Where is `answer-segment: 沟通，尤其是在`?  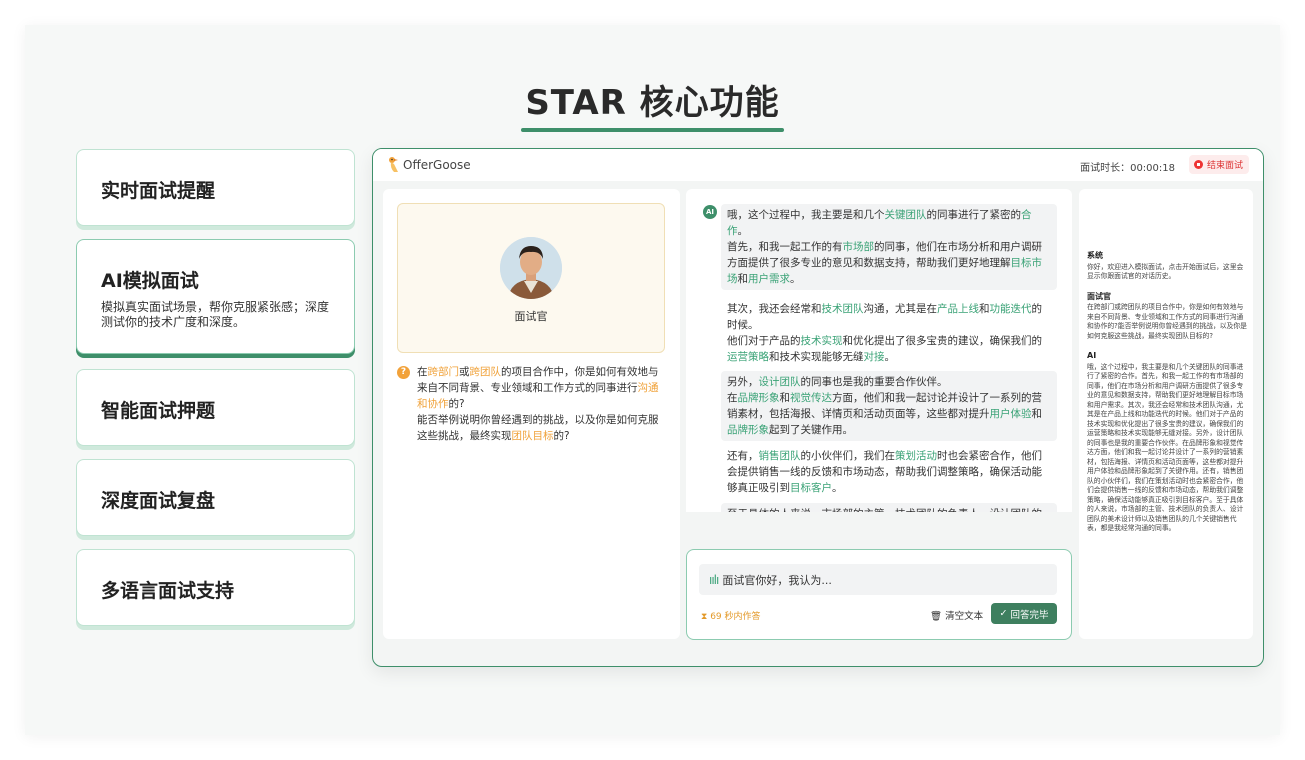
answer-segment: 沟通，尤其是在 is located at coordinates (900, 309).